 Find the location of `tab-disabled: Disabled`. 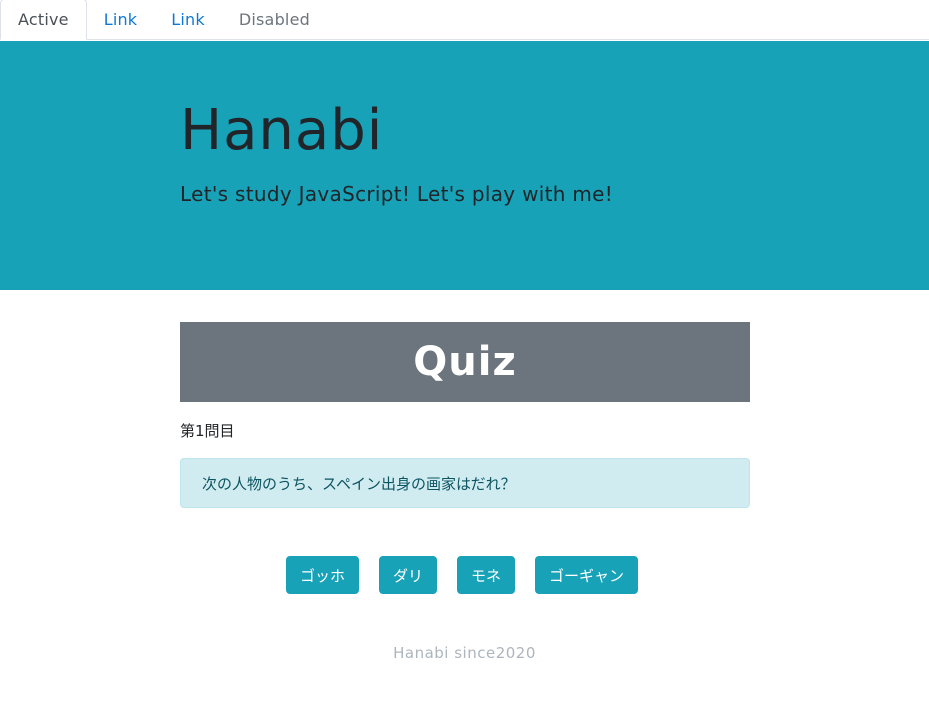

tab-disabled: Disabled is located at coordinates (274, 19).